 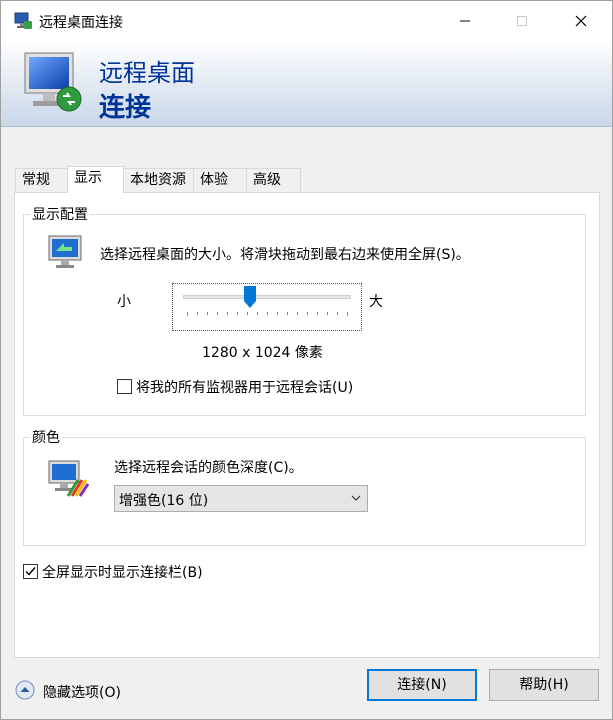 What do you see at coordinates (82, 692) in the screenshot?
I see `hide-options-link: 隐藏选项(O)` at bounding box center [82, 692].